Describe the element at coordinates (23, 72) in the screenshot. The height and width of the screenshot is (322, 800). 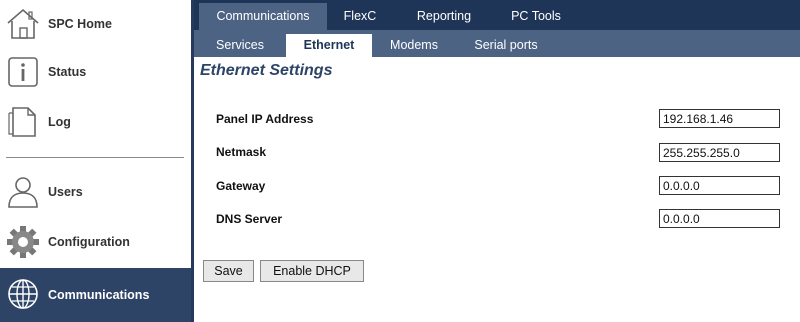
I see `info-icon` at that location.